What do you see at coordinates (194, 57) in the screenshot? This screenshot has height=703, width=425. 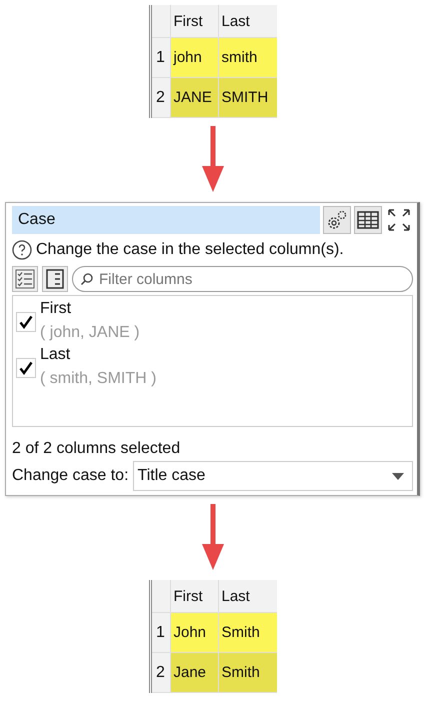 I see `table-cell: john` at bounding box center [194, 57].